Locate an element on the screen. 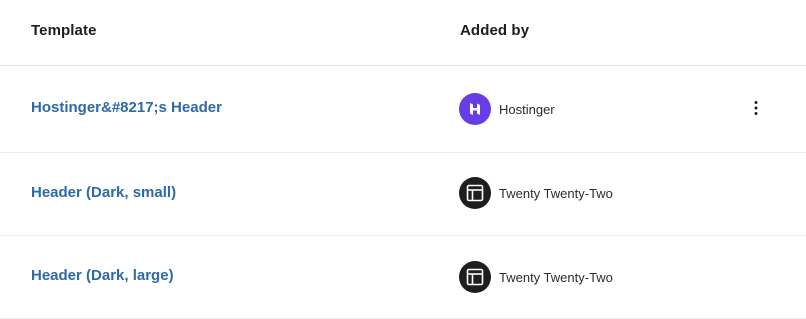  column-header-added-by: Added by is located at coordinates (495, 30).